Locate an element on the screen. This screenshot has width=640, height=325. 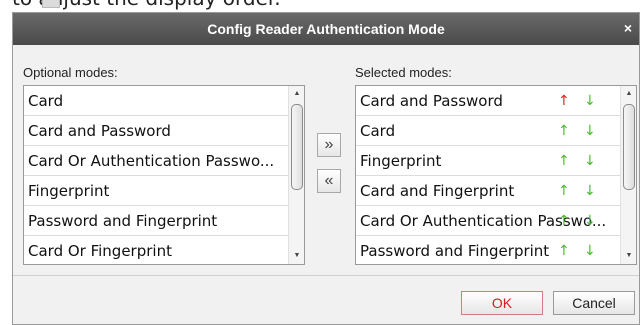
move-right-button: » is located at coordinates (329, 145).